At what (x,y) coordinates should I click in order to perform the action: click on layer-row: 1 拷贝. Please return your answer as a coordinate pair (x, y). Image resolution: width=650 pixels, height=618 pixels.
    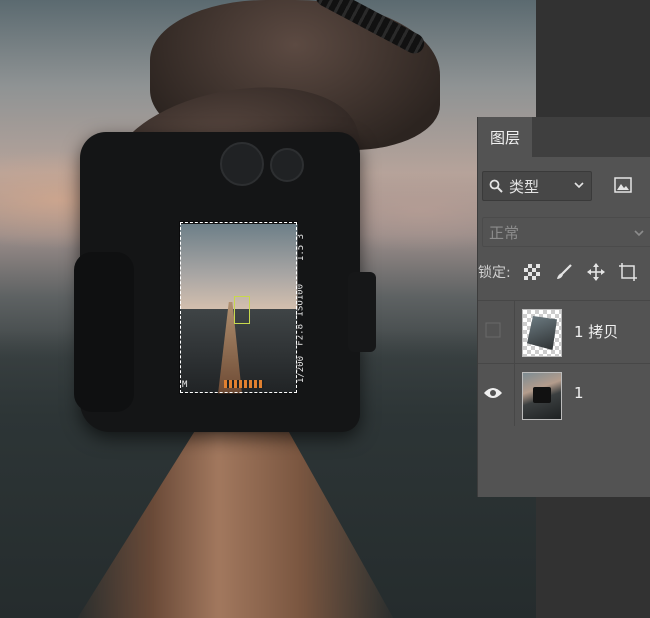
    Looking at the image, I should click on (564, 331).